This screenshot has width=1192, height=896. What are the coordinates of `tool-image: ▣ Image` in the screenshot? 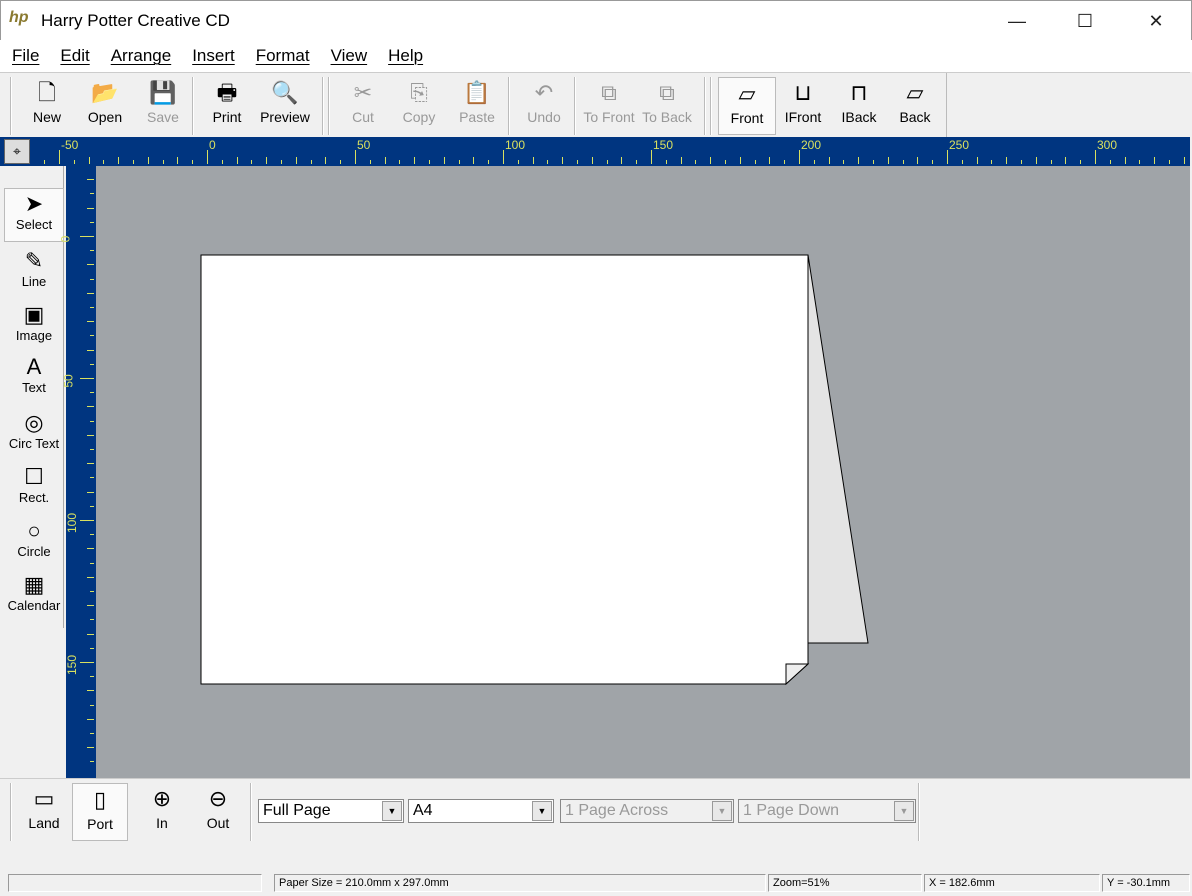 It's located at (34, 327).